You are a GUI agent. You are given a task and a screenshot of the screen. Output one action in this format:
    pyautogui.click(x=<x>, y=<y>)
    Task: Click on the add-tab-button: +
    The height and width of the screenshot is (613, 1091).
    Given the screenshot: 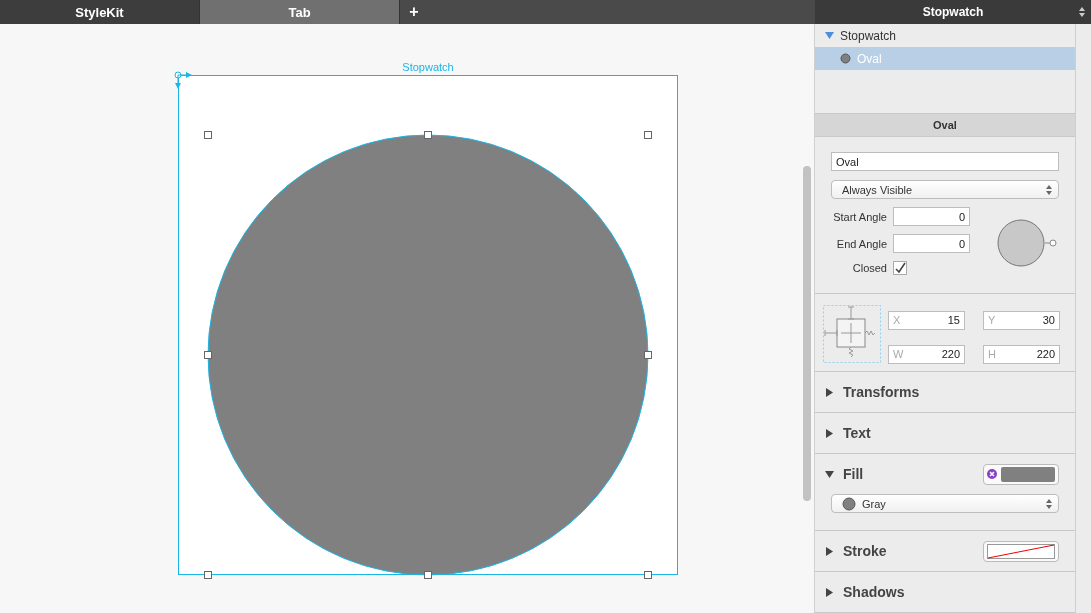 What is the action you would take?
    pyautogui.click(x=414, y=12)
    